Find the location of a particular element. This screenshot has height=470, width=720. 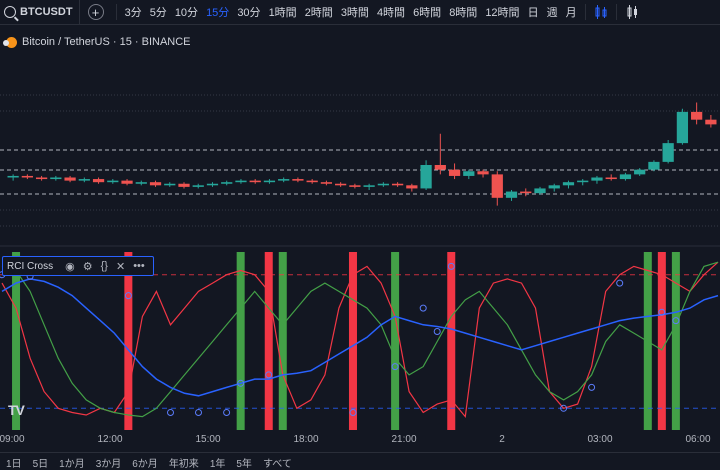

x-tick: 09:00 is located at coordinates (12, 439).